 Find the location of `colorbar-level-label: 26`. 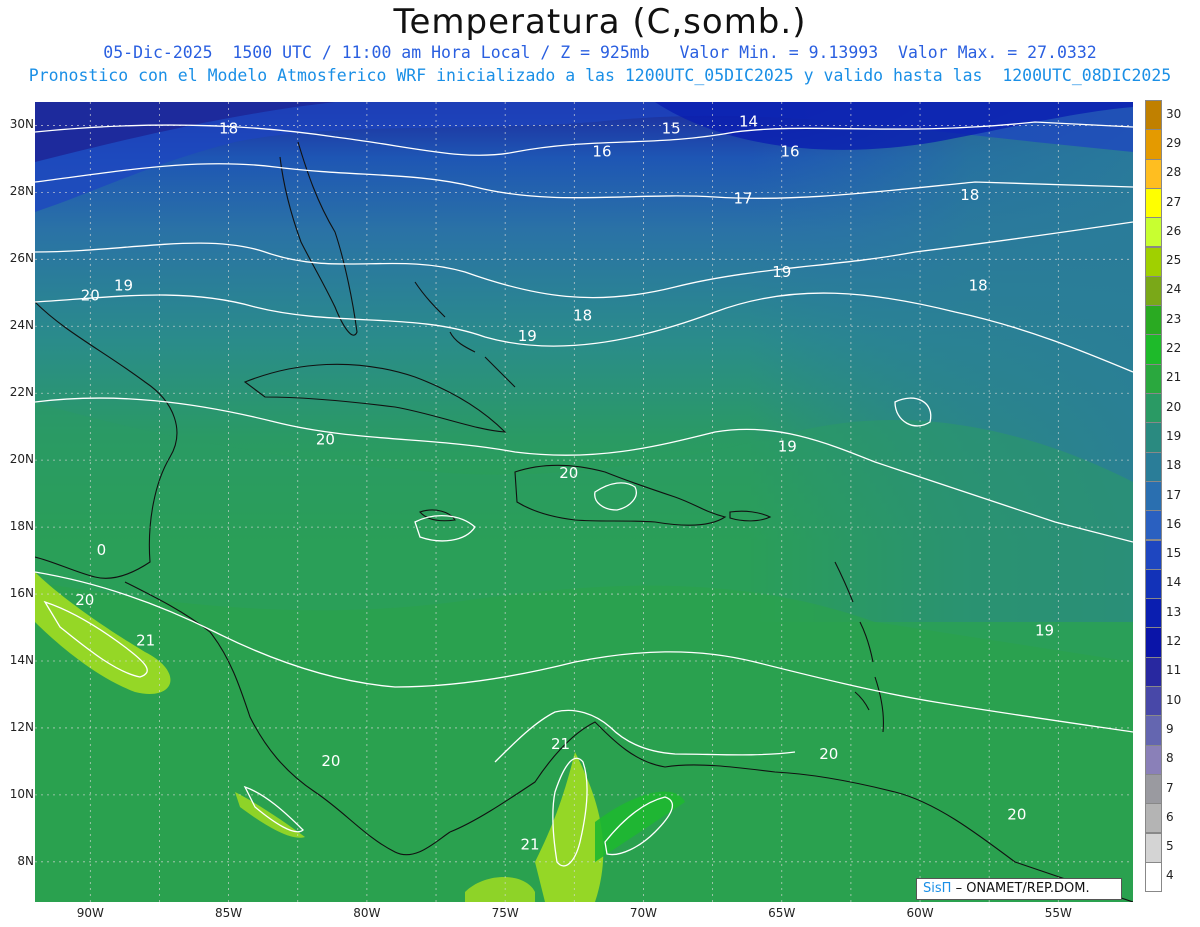

colorbar-level-label: 26 is located at coordinates (1174, 230).